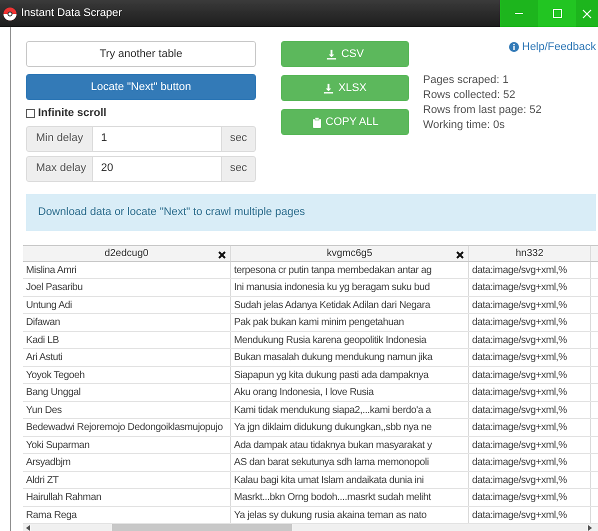 This screenshot has width=598, height=531. What do you see at coordinates (590, 528) in the screenshot?
I see `scroll-right-icon` at bounding box center [590, 528].